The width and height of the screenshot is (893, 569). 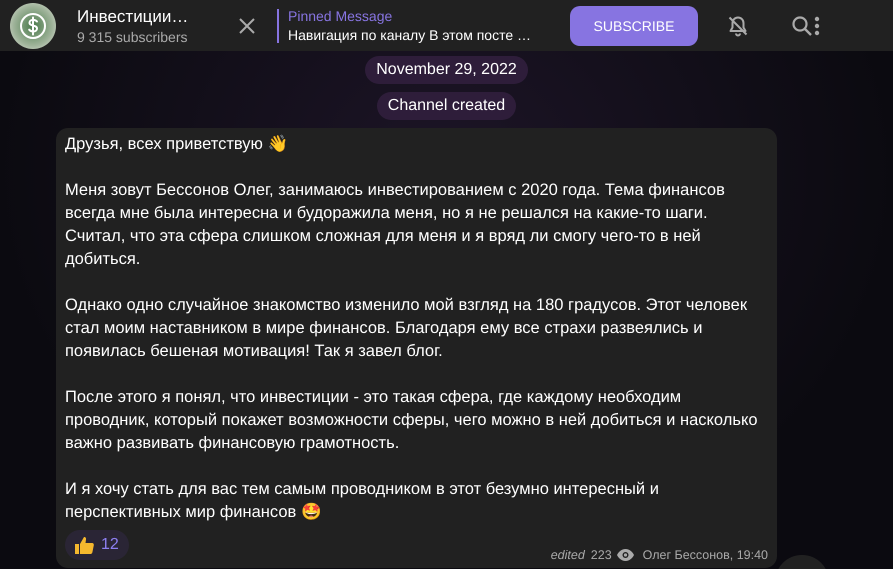 I want to click on message-paragraph: Друзья, всех приветствую 👋, so click(x=177, y=144).